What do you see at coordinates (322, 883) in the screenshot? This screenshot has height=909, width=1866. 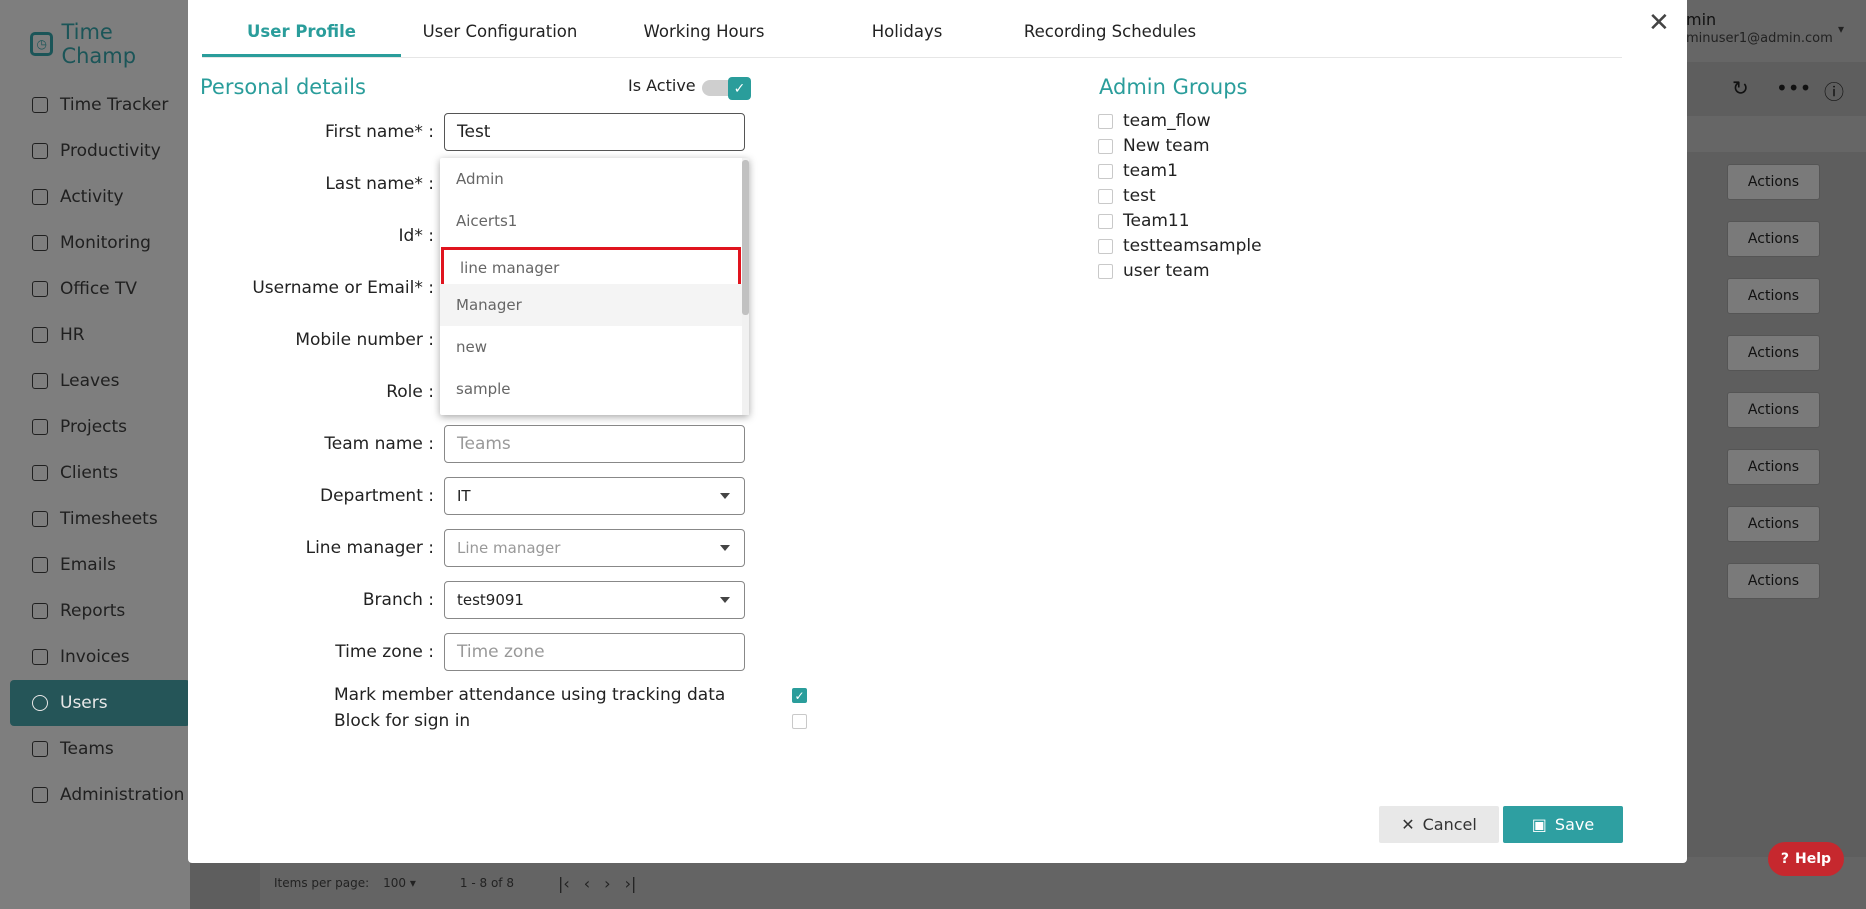 I see `items-per-page-label: Items per page:` at bounding box center [322, 883].